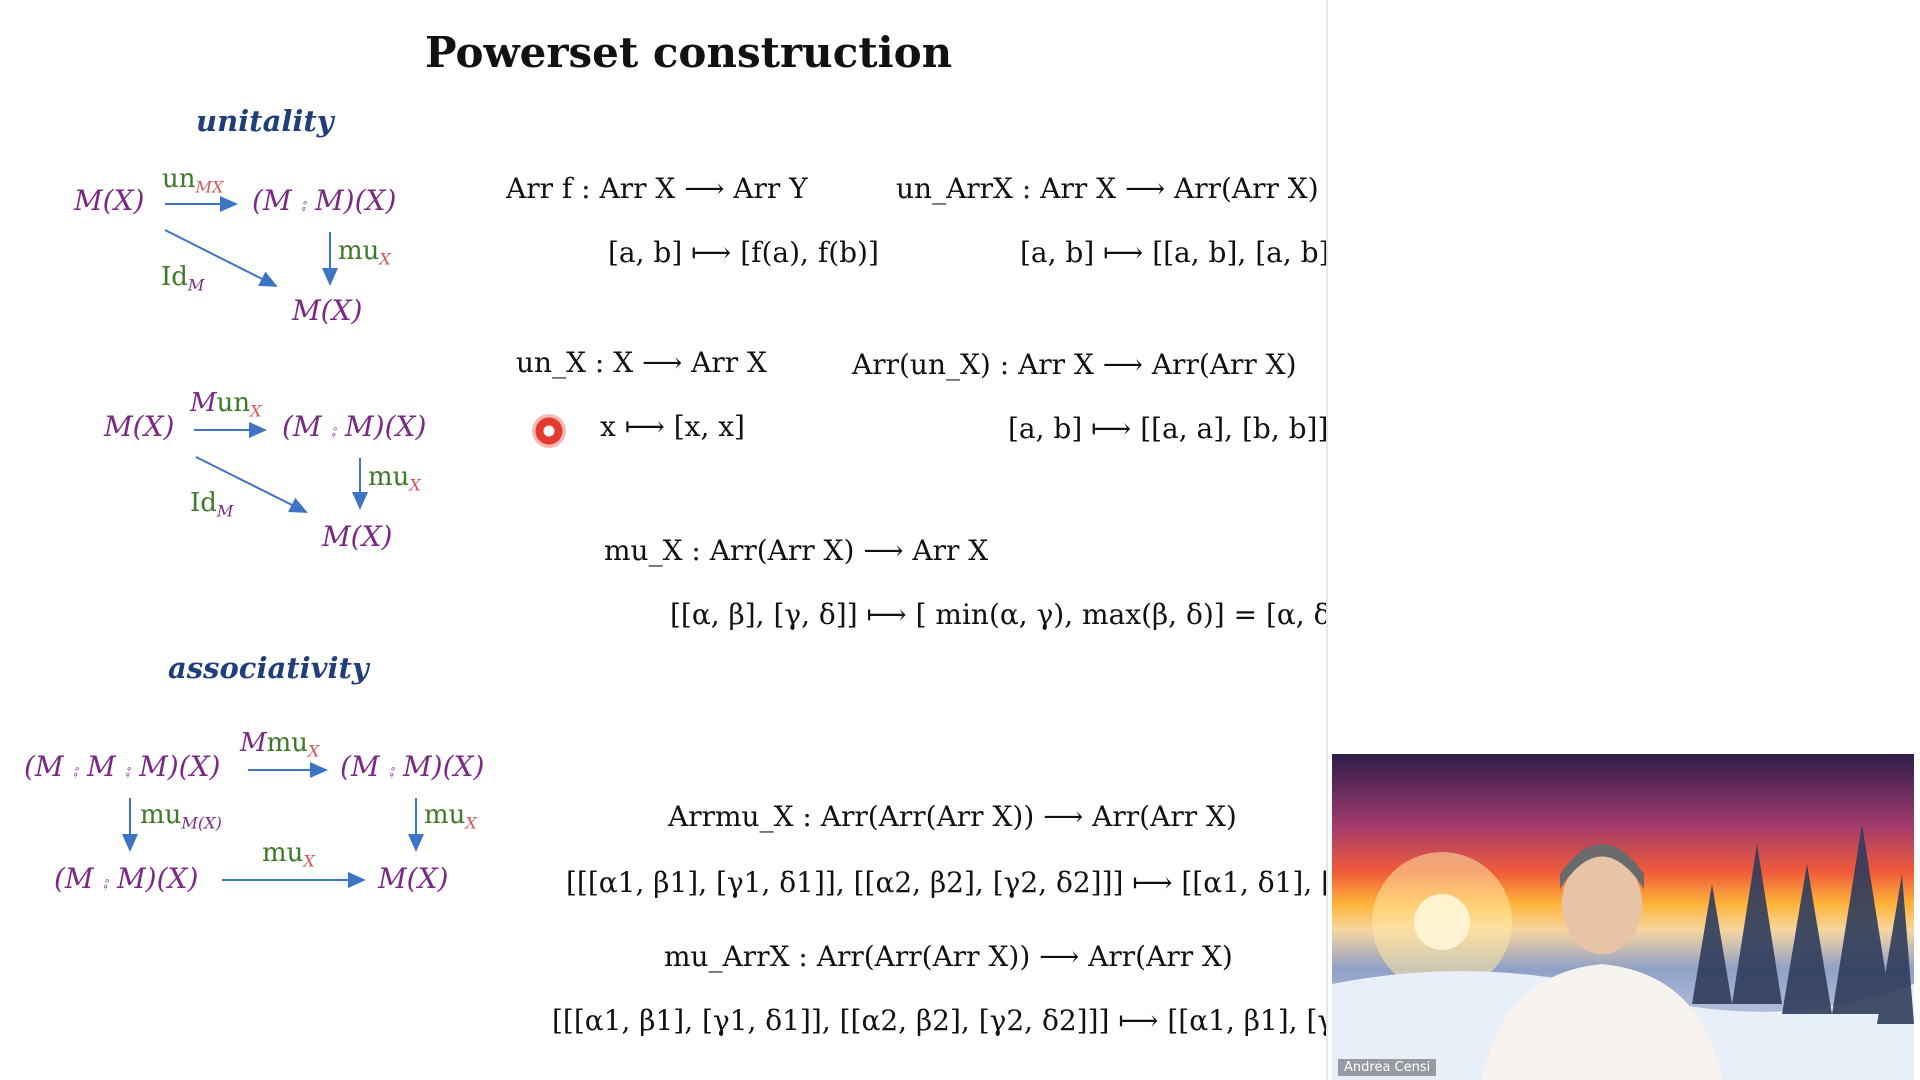  I want to click on formula-muarr-sig: mu_ArrX : Arr(Arr(Arr X)) ⟶ Arr(Arr X), so click(948, 956).